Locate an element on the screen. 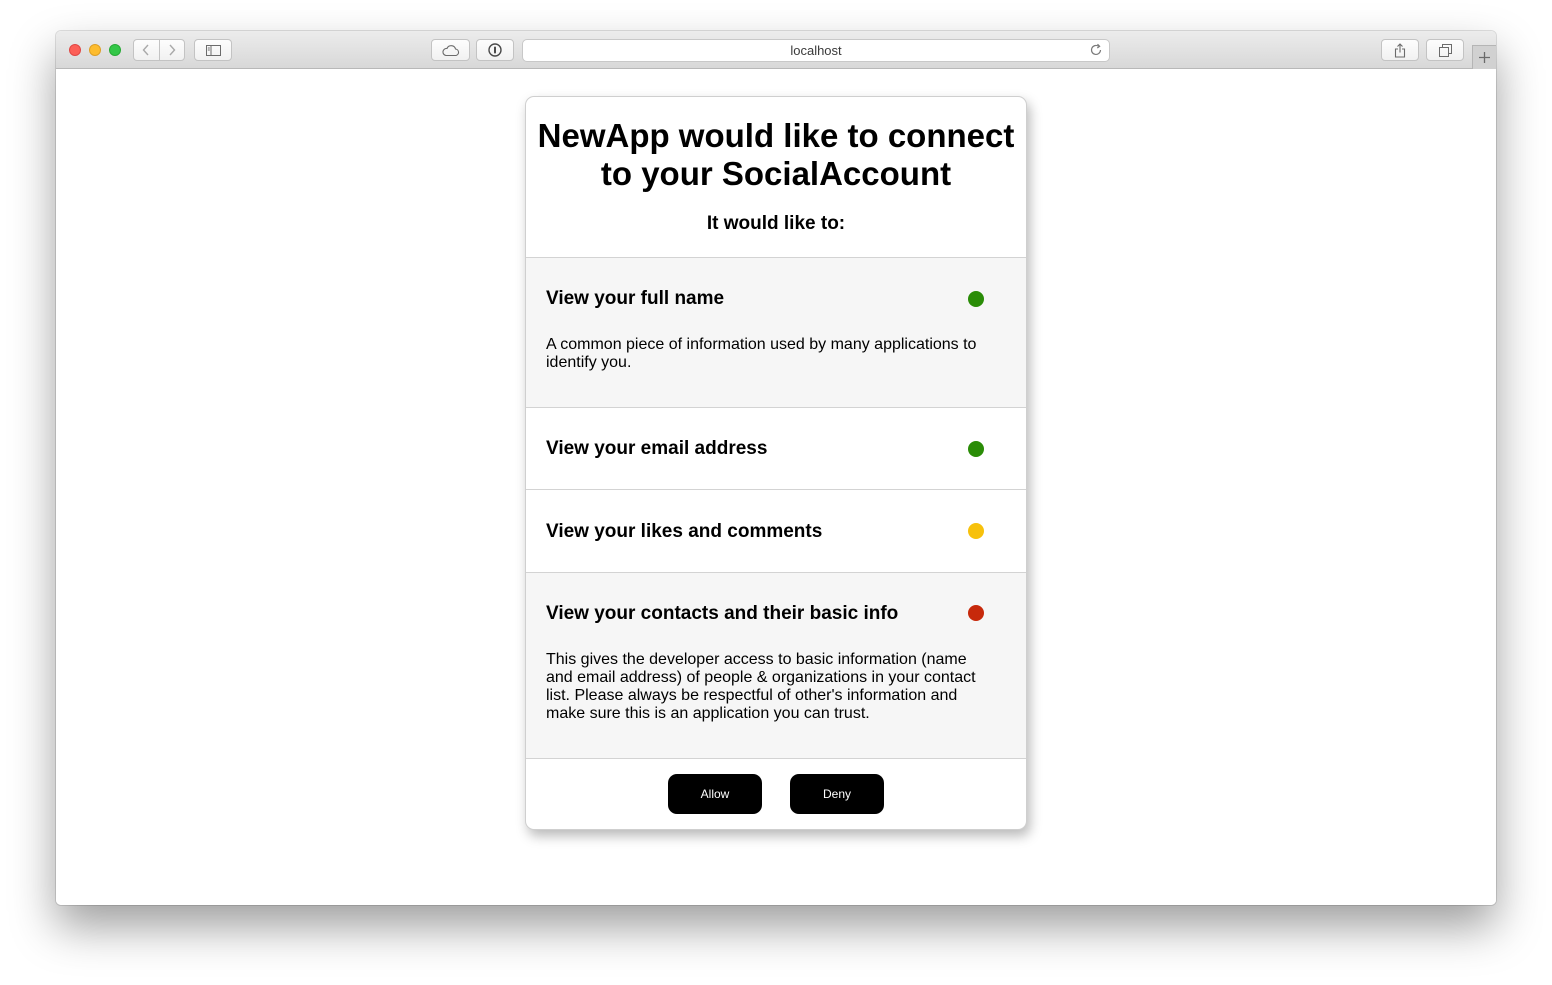  permission-email: View your email address is located at coordinates (776, 449).